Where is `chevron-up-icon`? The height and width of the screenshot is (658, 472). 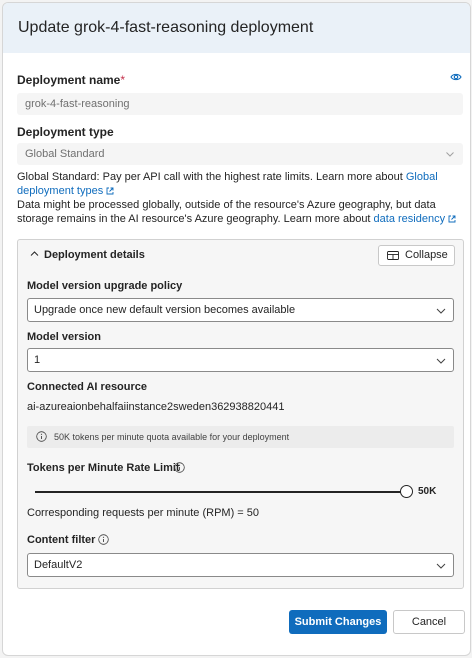 chevron-up-icon is located at coordinates (34, 253).